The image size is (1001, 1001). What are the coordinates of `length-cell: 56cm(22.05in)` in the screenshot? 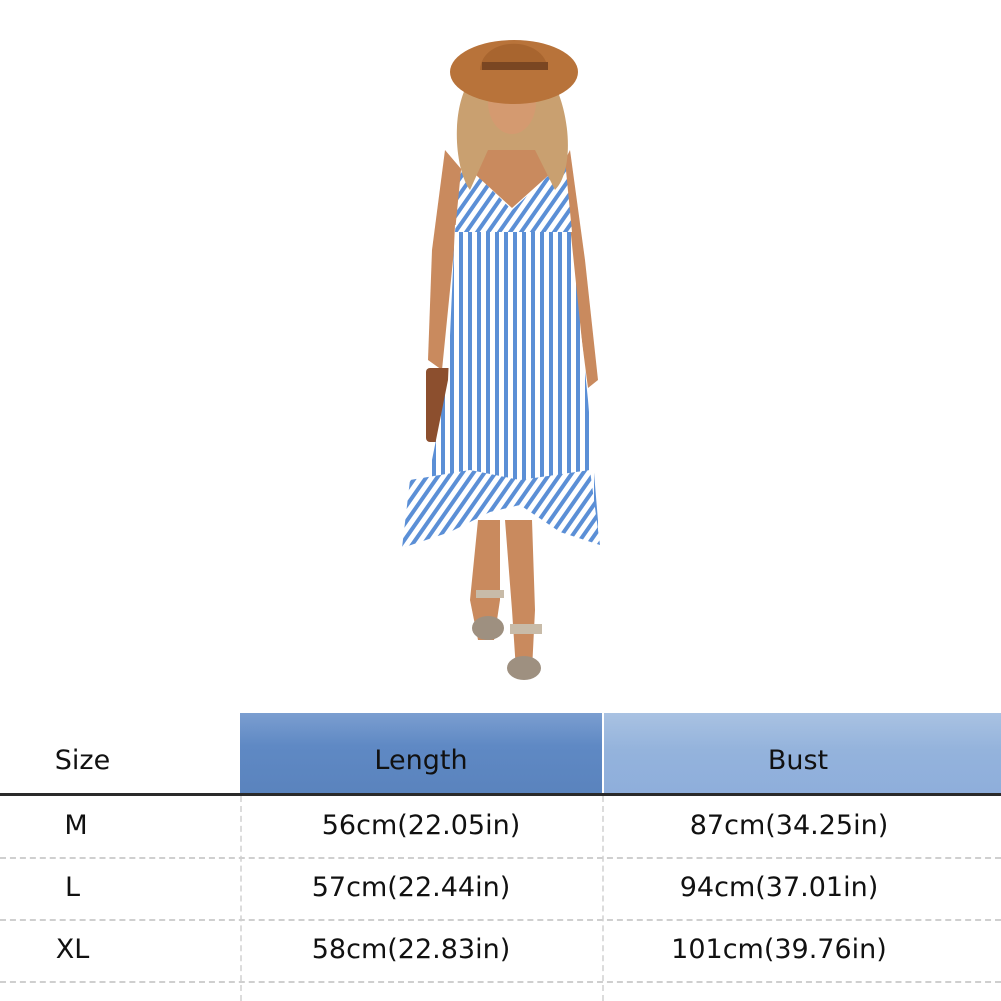 It's located at (421, 825).